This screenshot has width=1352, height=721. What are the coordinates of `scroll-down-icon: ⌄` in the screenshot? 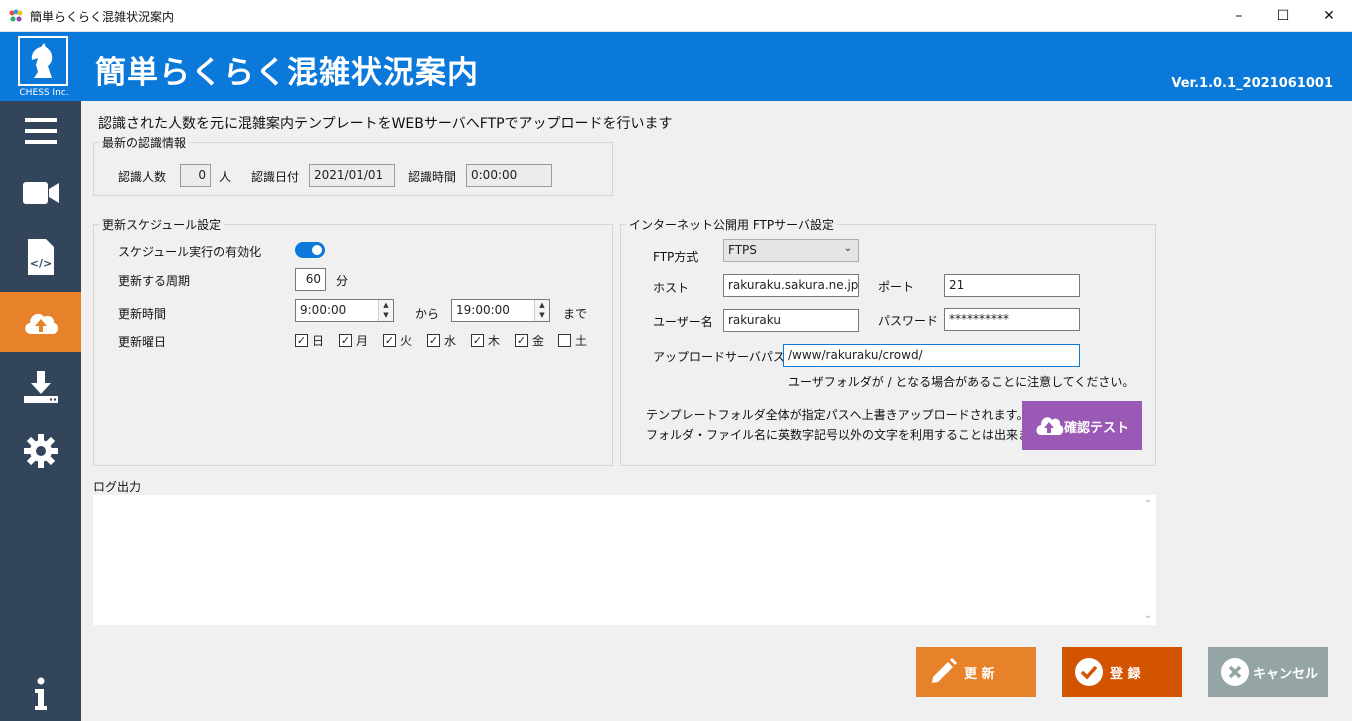 It's located at (1148, 615).